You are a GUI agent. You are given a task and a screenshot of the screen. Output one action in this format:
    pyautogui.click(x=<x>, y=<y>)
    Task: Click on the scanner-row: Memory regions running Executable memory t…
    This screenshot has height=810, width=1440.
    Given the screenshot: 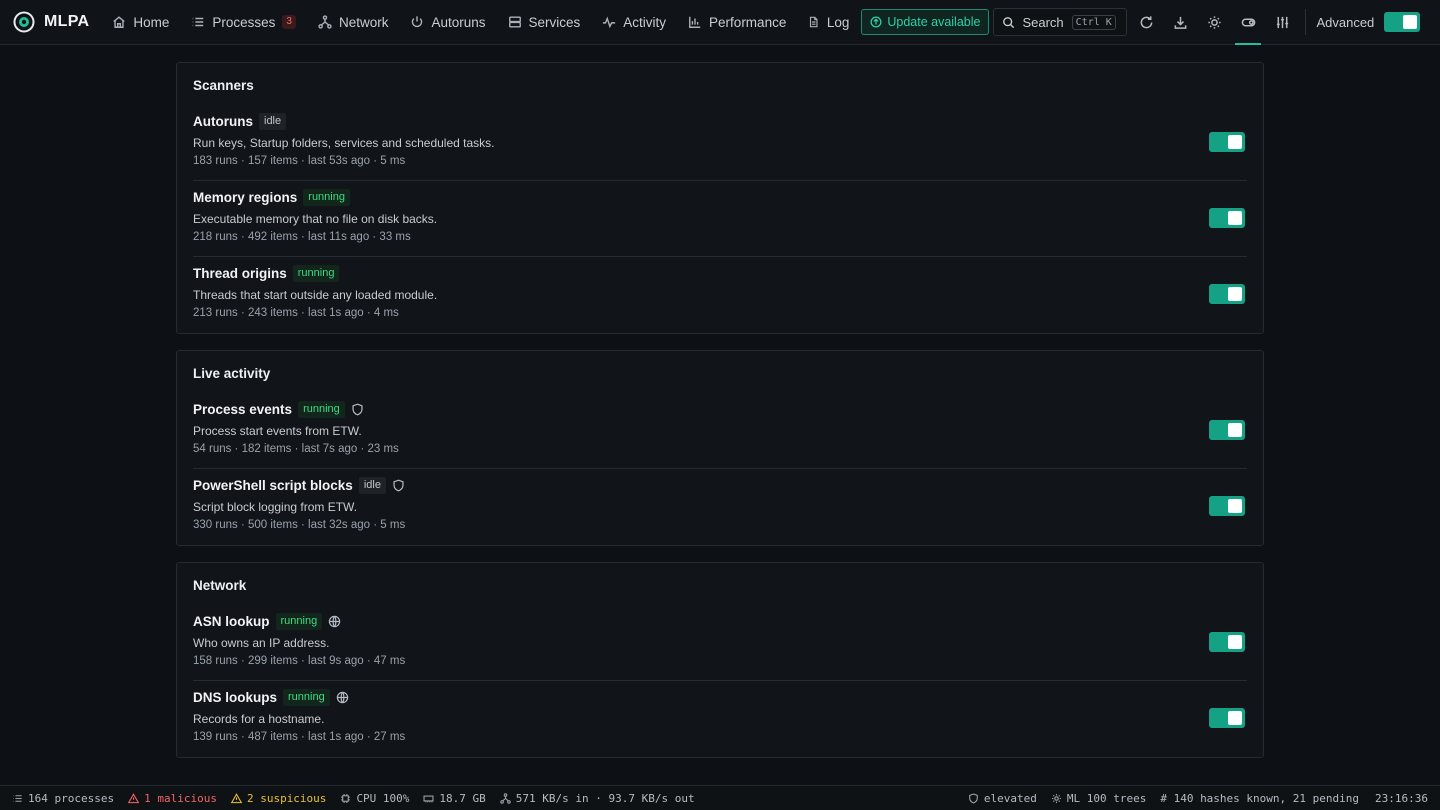 What is the action you would take?
    pyautogui.click(x=720, y=219)
    